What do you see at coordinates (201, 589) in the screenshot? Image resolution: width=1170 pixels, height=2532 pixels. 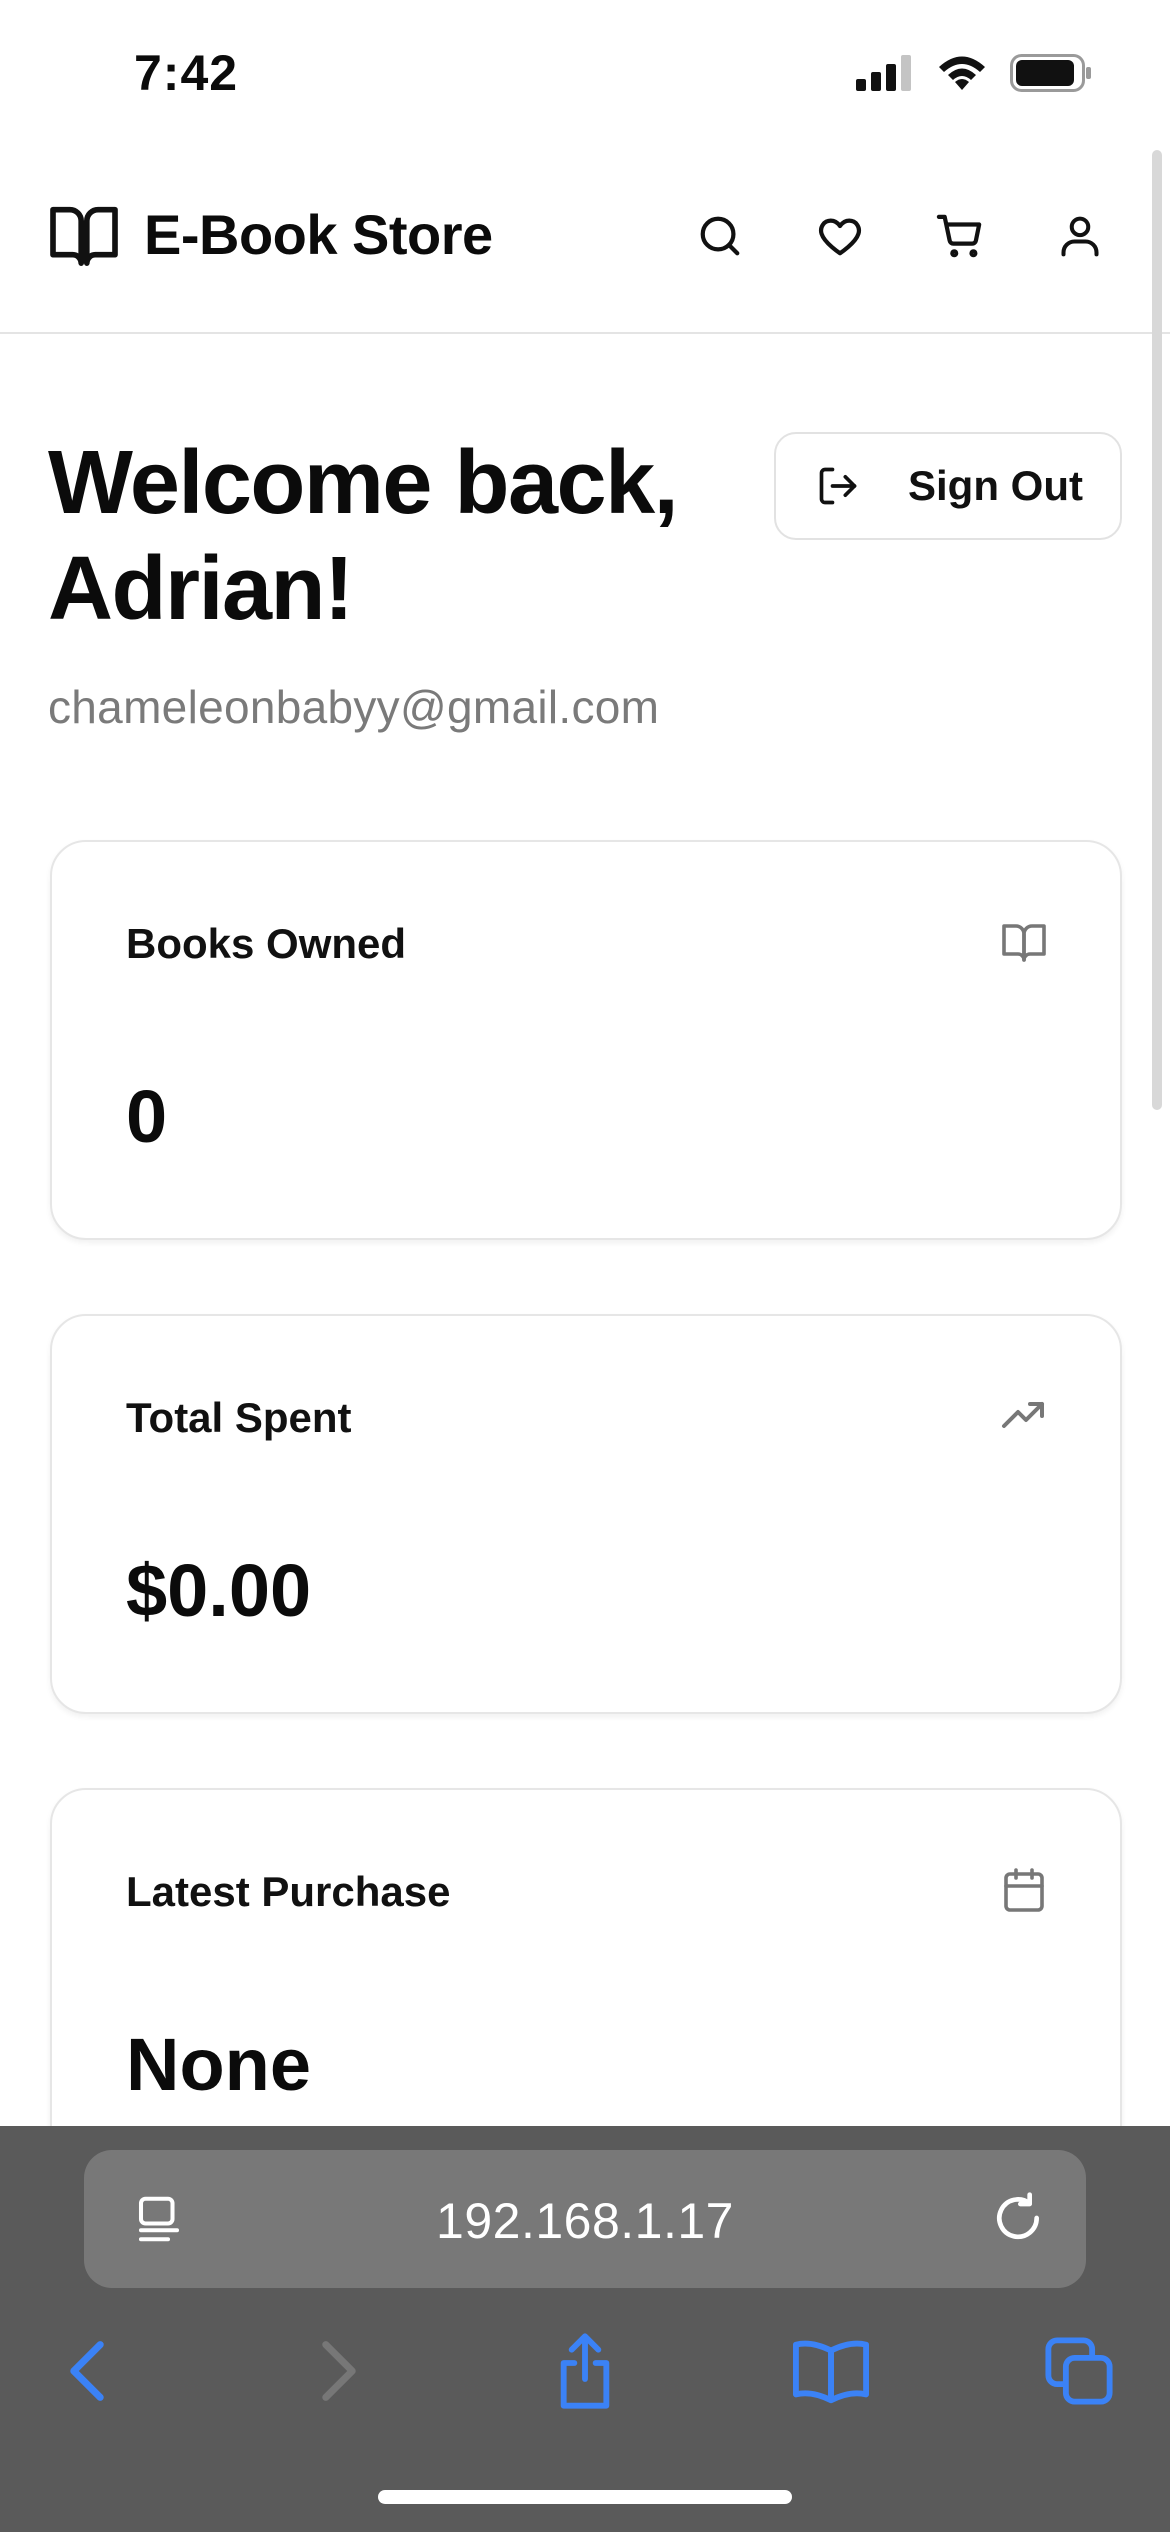 I see `user-name: Adrian!` at bounding box center [201, 589].